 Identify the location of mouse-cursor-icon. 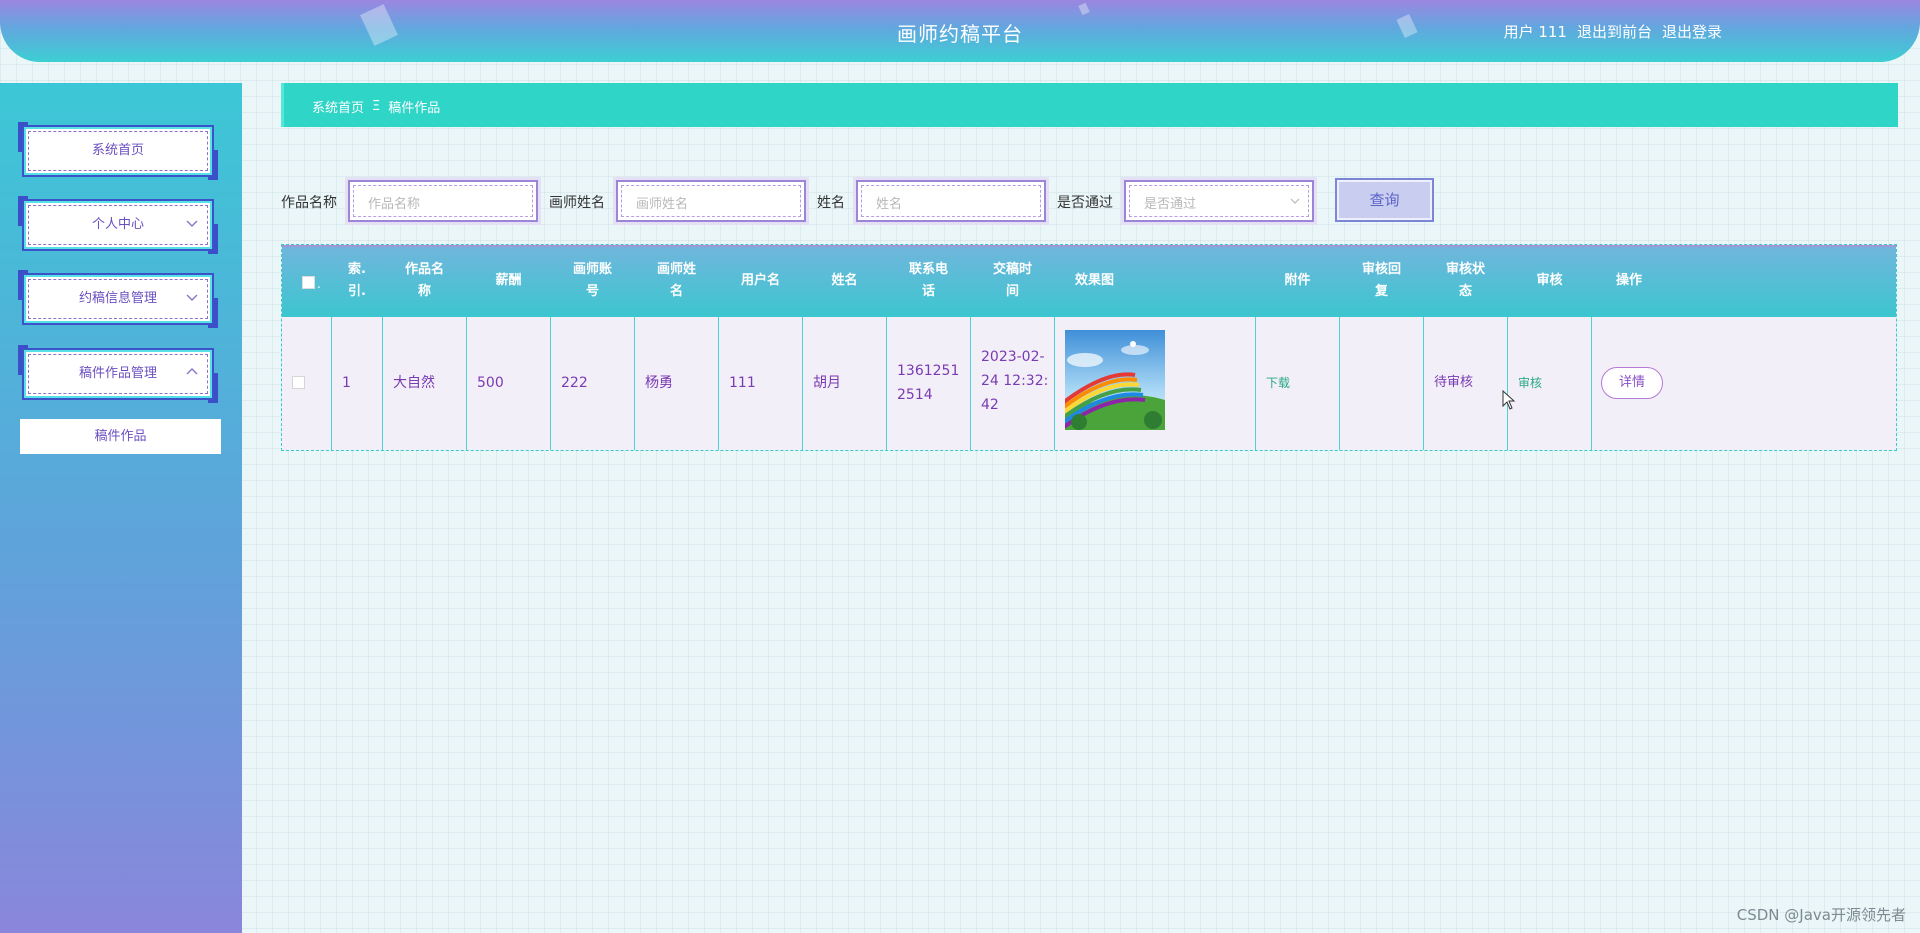
(1509, 400).